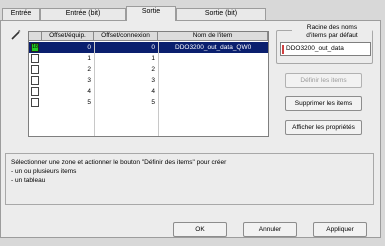 The height and width of the screenshot is (246, 385). Describe the element at coordinates (126, 80) in the screenshot. I see `cell-offset-conn: 3` at that location.